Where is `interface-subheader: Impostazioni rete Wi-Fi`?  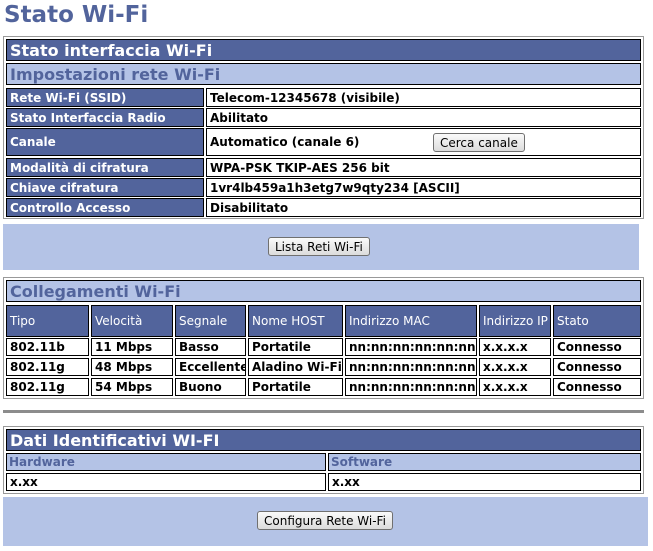 interface-subheader: Impostazioni rete Wi-Fi is located at coordinates (323, 74).